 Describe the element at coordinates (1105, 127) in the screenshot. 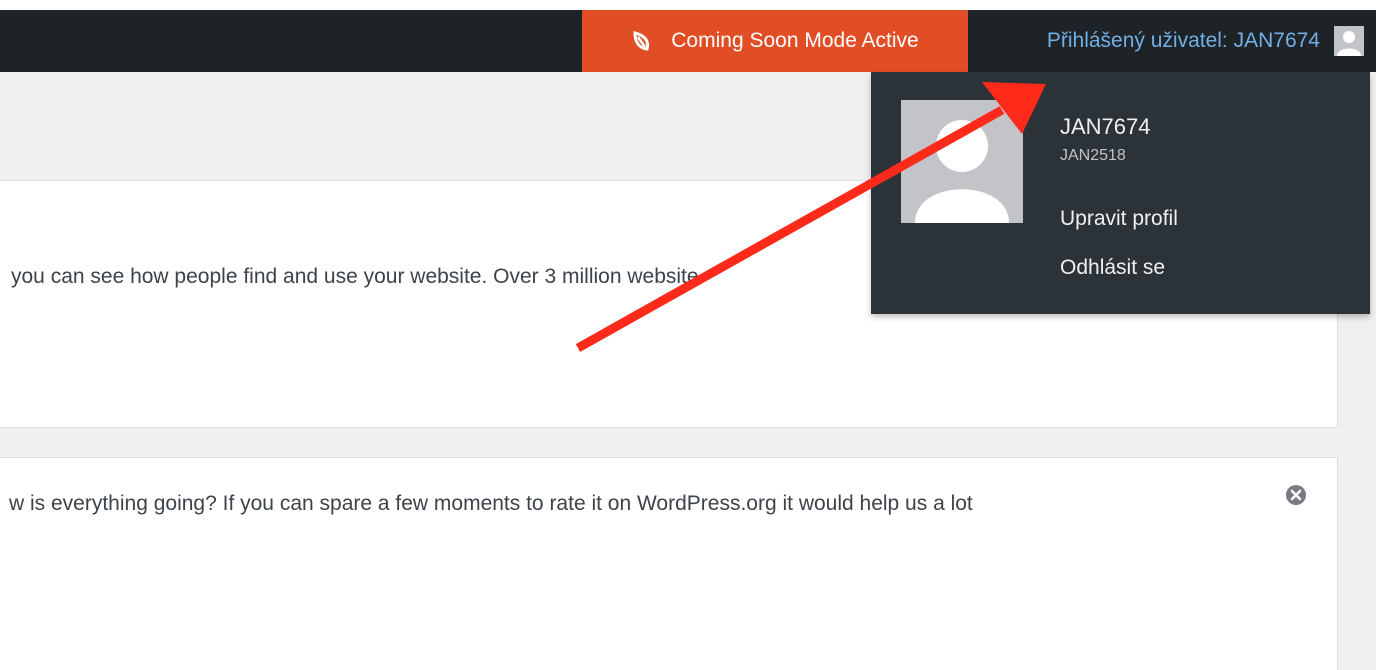

I see `user-display-name: JAN7674` at that location.